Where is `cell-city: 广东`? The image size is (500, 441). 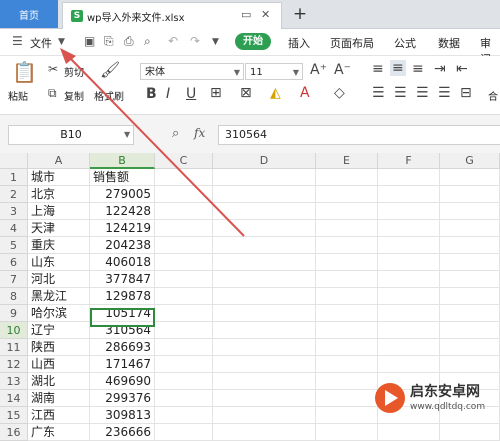 cell-city: 广东 is located at coordinates (59, 432).